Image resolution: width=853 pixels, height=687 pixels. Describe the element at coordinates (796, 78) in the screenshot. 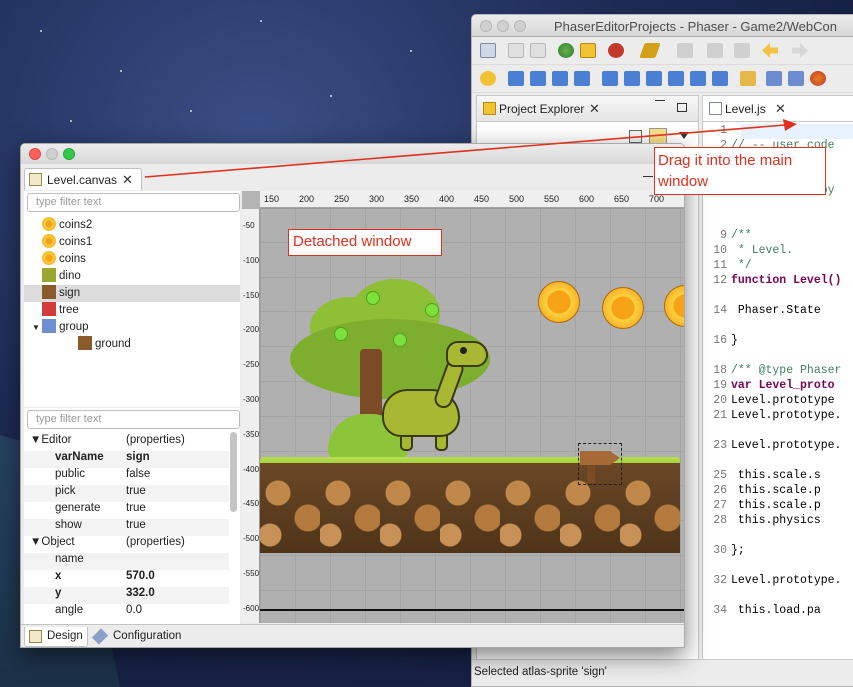

I see `layout-icon` at that location.